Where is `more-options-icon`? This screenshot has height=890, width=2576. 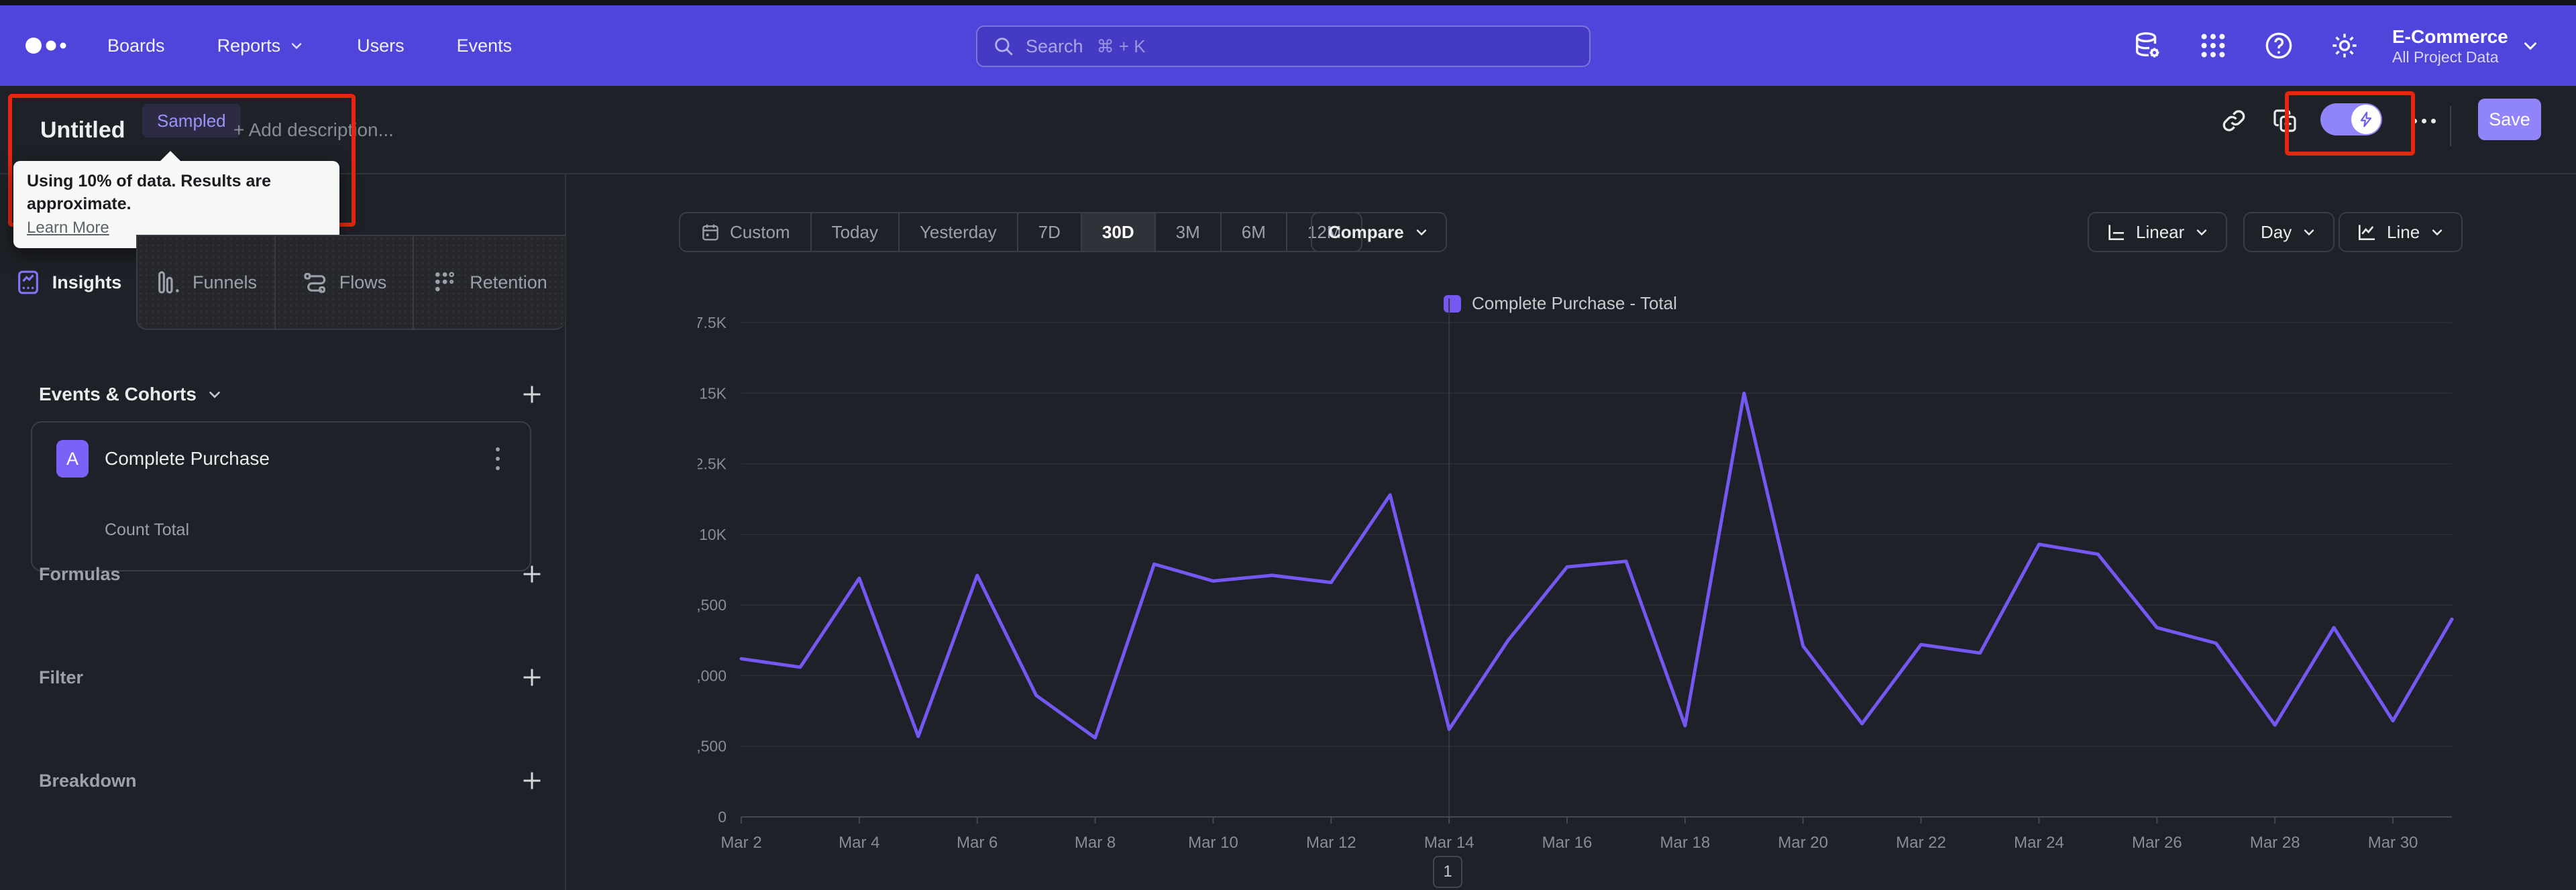 more-options-icon is located at coordinates (2427, 121).